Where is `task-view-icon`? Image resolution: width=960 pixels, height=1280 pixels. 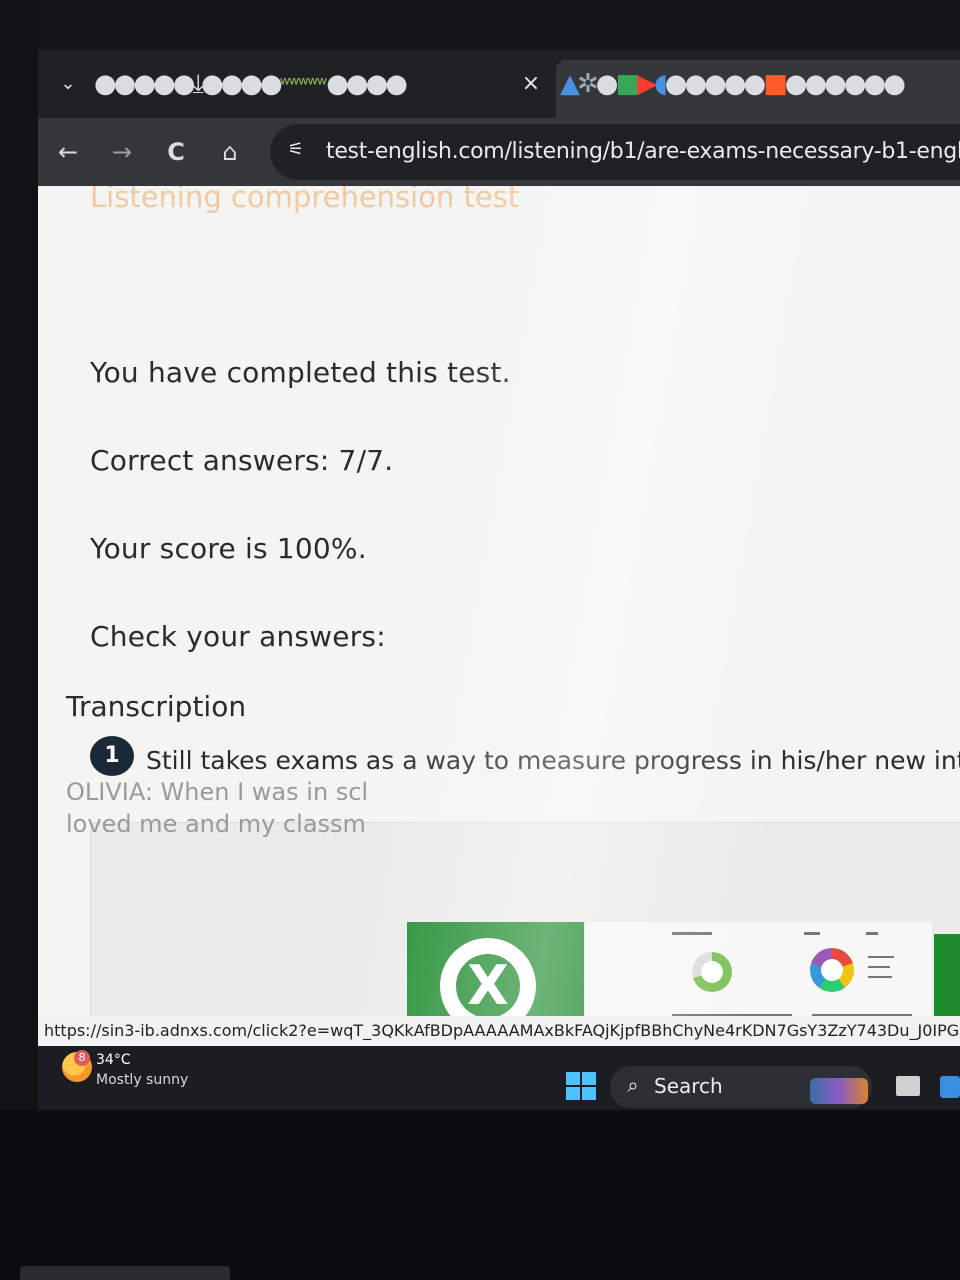
task-view-icon is located at coordinates (908, 1086).